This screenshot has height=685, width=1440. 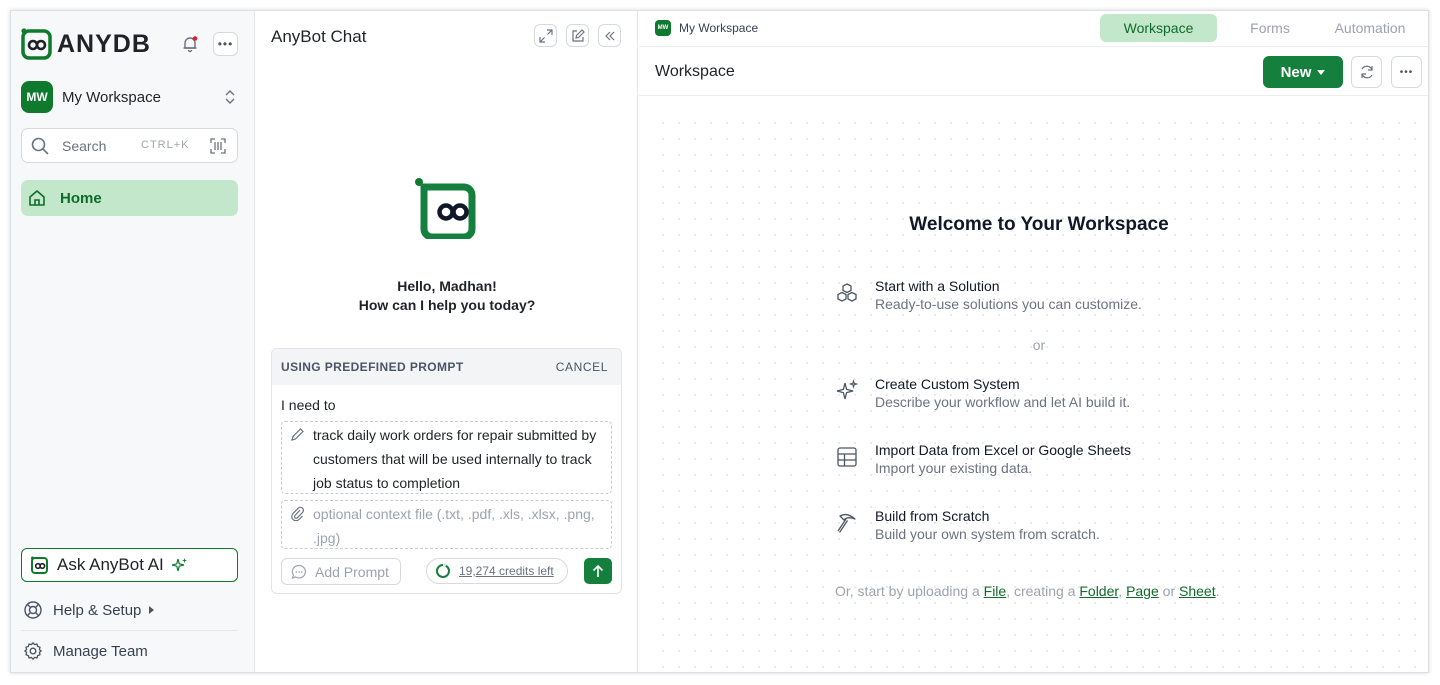 What do you see at coordinates (297, 513) in the screenshot?
I see `paperclip-icon` at bounding box center [297, 513].